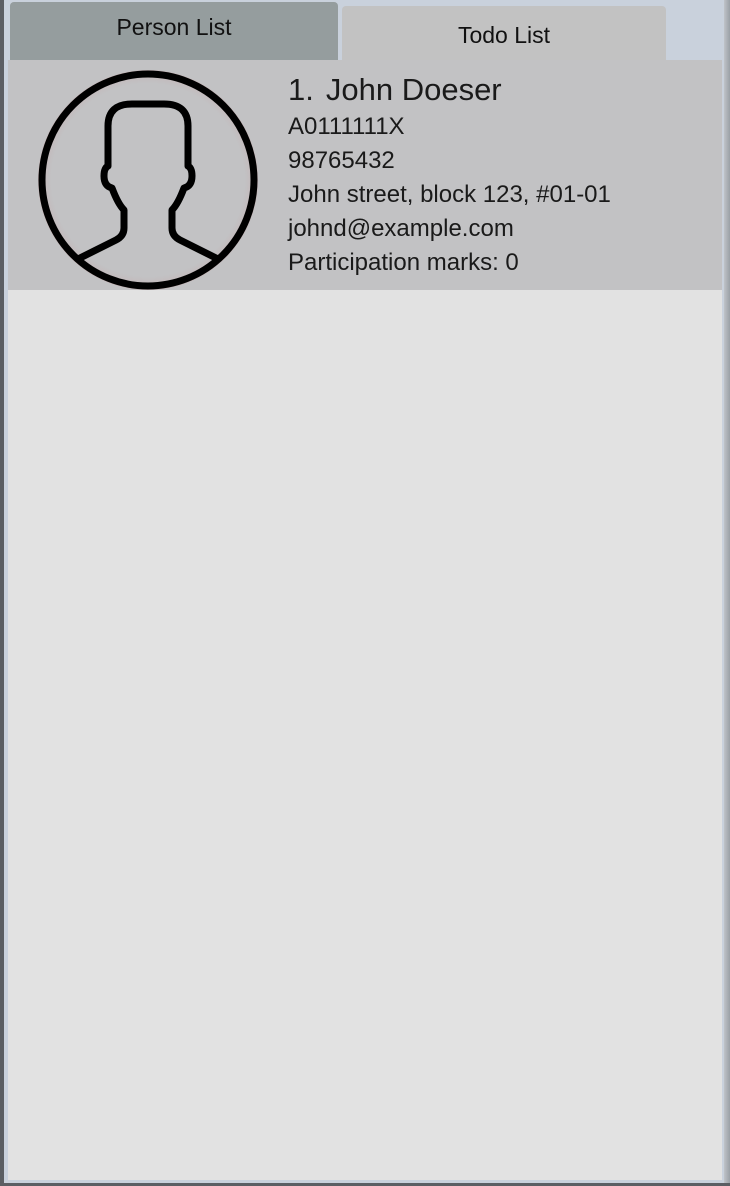 The width and height of the screenshot is (730, 1186). I want to click on person-name: John Doeser, so click(413, 89).